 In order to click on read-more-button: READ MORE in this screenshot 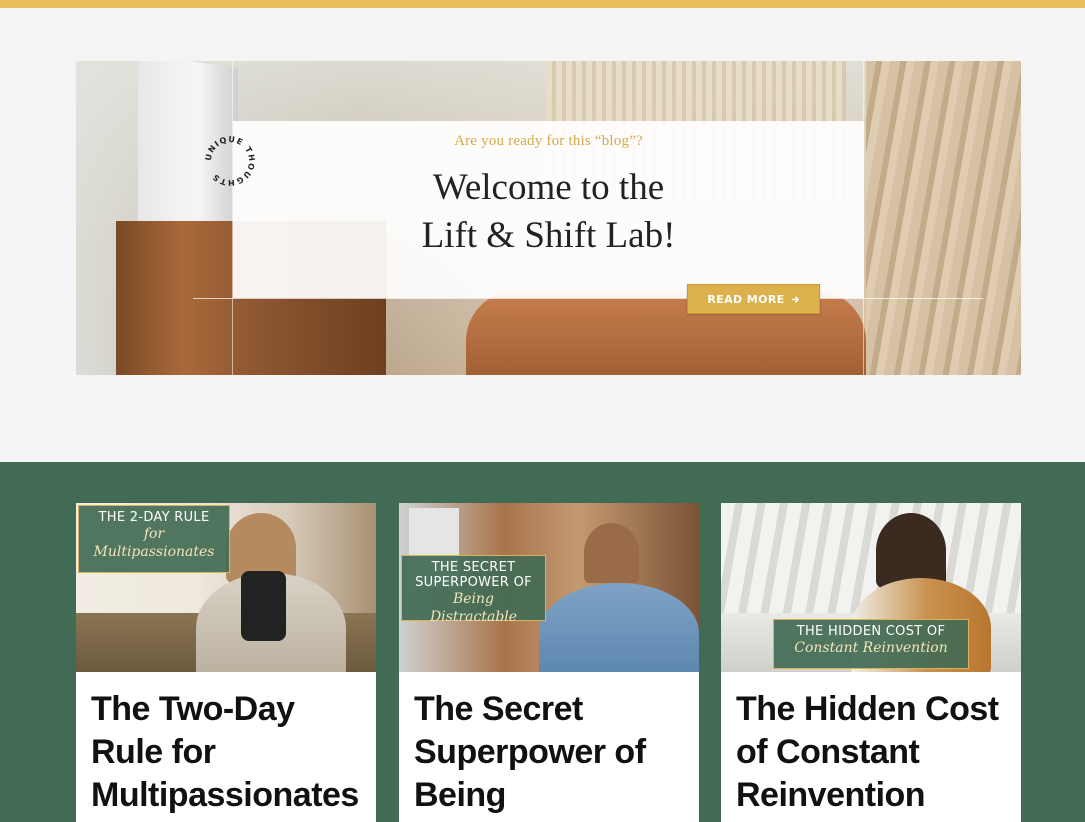, I will do `click(753, 299)`.